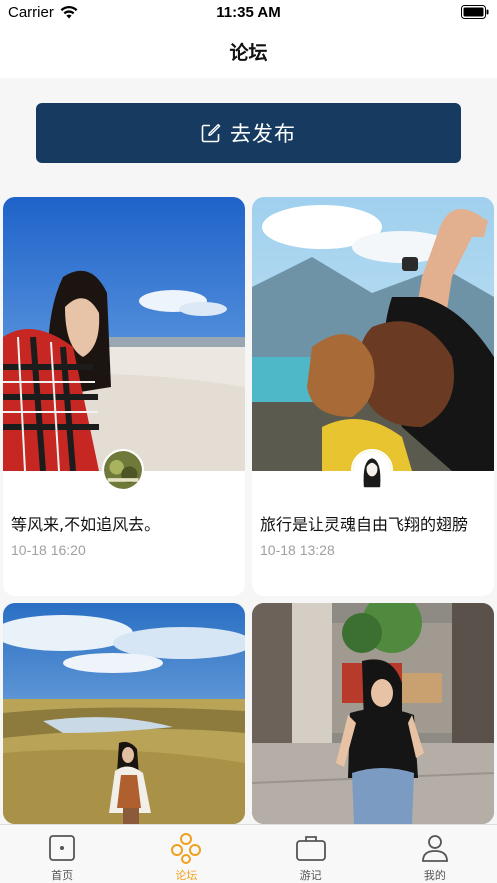 The height and width of the screenshot is (883, 497). What do you see at coordinates (62, 848) in the screenshot?
I see `home-icon` at bounding box center [62, 848].